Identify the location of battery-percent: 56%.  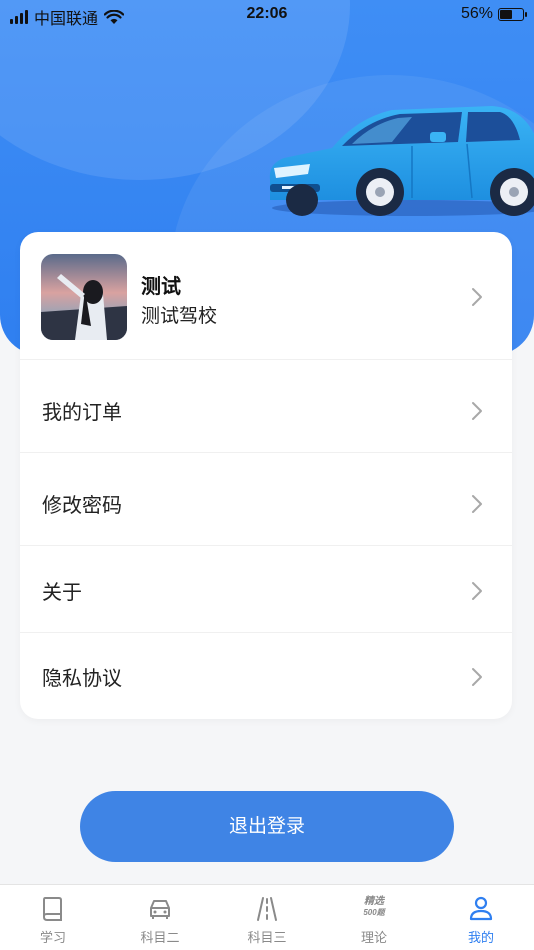
(476, 13).